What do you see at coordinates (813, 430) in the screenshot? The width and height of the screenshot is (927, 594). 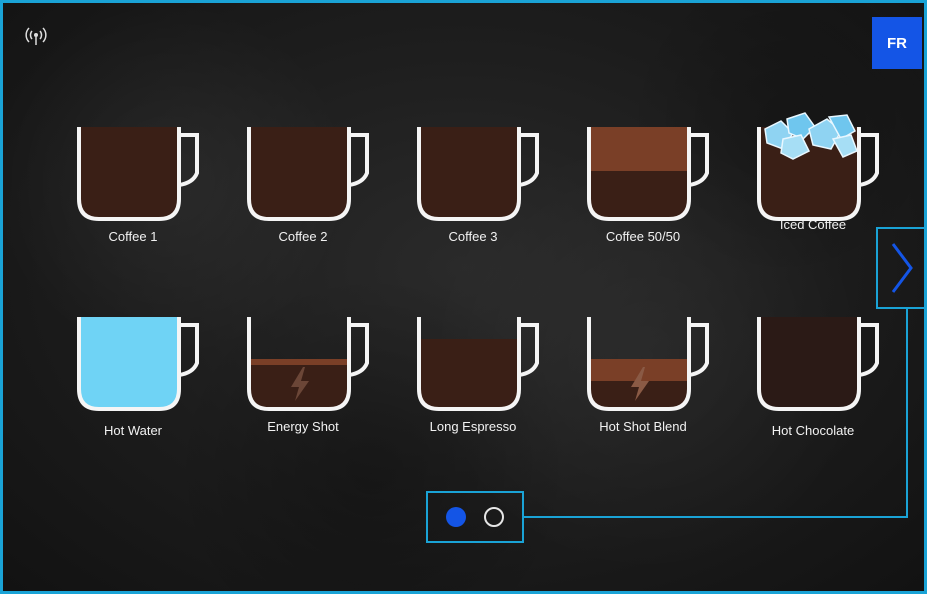 I see `drink-label: Hot Chocolate` at bounding box center [813, 430].